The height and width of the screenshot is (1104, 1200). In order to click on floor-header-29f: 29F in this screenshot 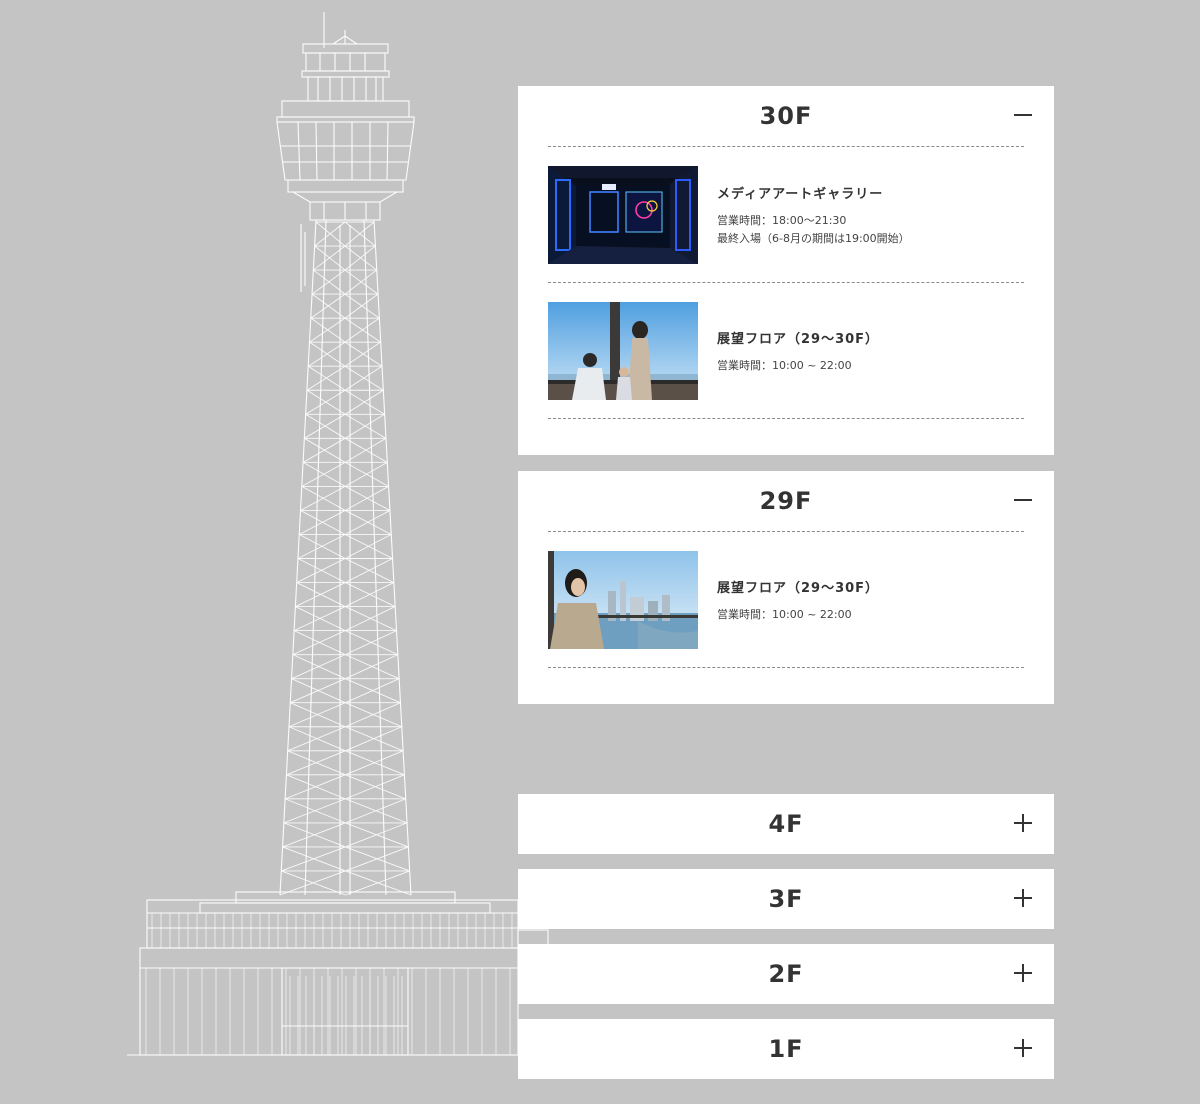, I will do `click(786, 501)`.